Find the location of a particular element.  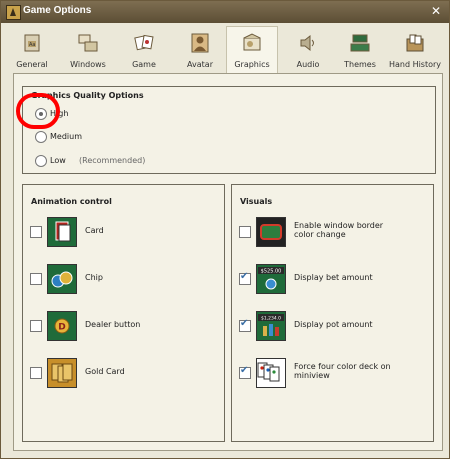

tab-windows: Windows is located at coordinates (88, 50).